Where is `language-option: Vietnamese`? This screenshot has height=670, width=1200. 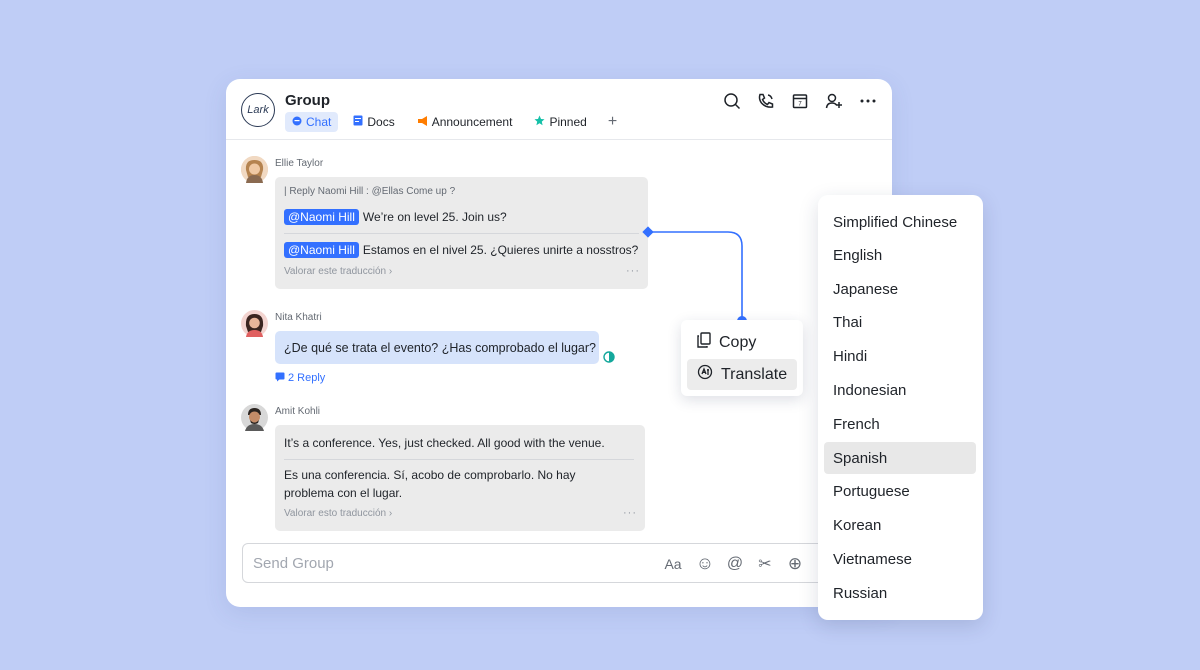
language-option: Vietnamese is located at coordinates (900, 559).